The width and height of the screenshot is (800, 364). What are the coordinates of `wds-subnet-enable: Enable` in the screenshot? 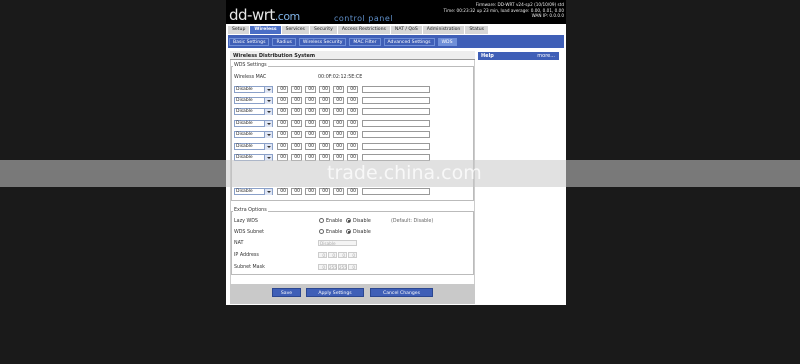 It's located at (330, 232).